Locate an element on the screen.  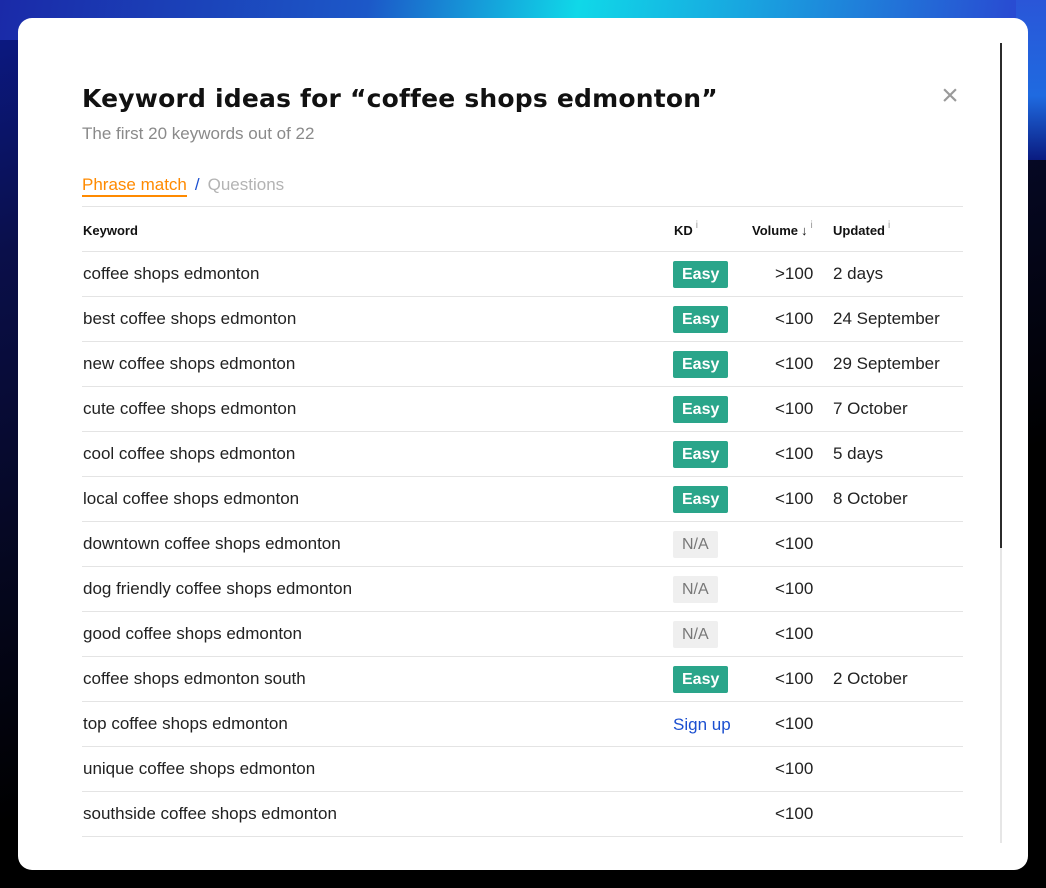
keyword-cell: good coffee shops edmonton is located at coordinates (192, 633).